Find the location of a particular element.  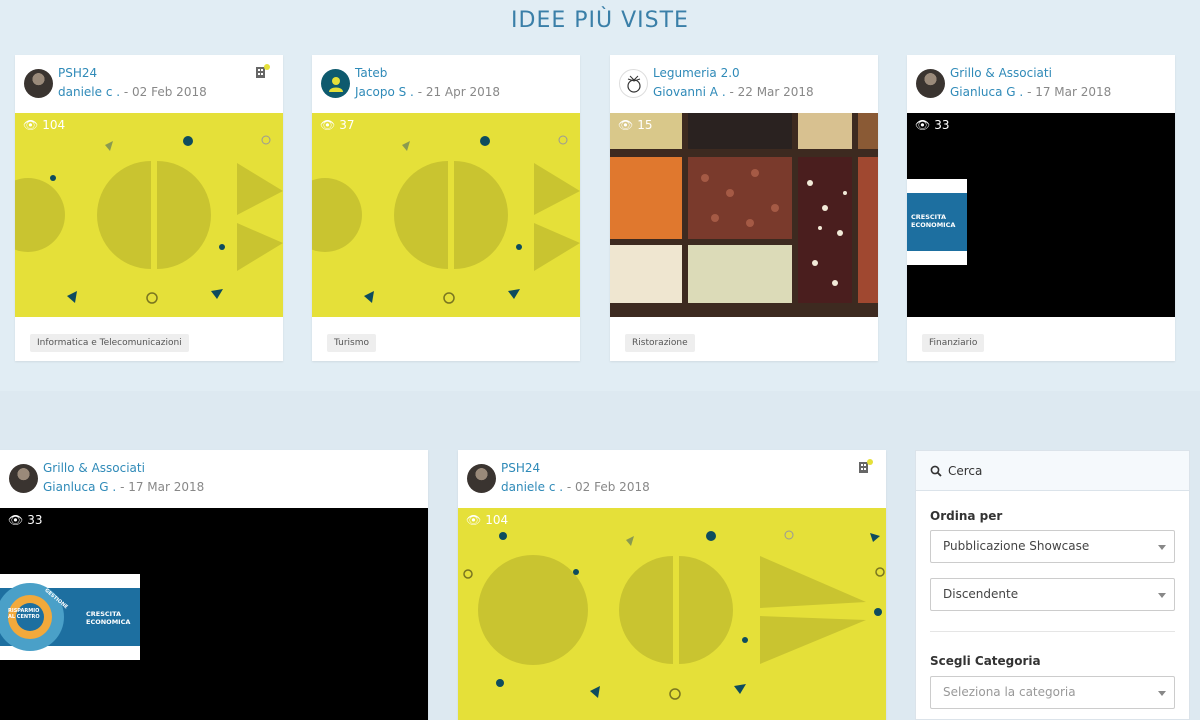

legumes-photo is located at coordinates (744, 208).